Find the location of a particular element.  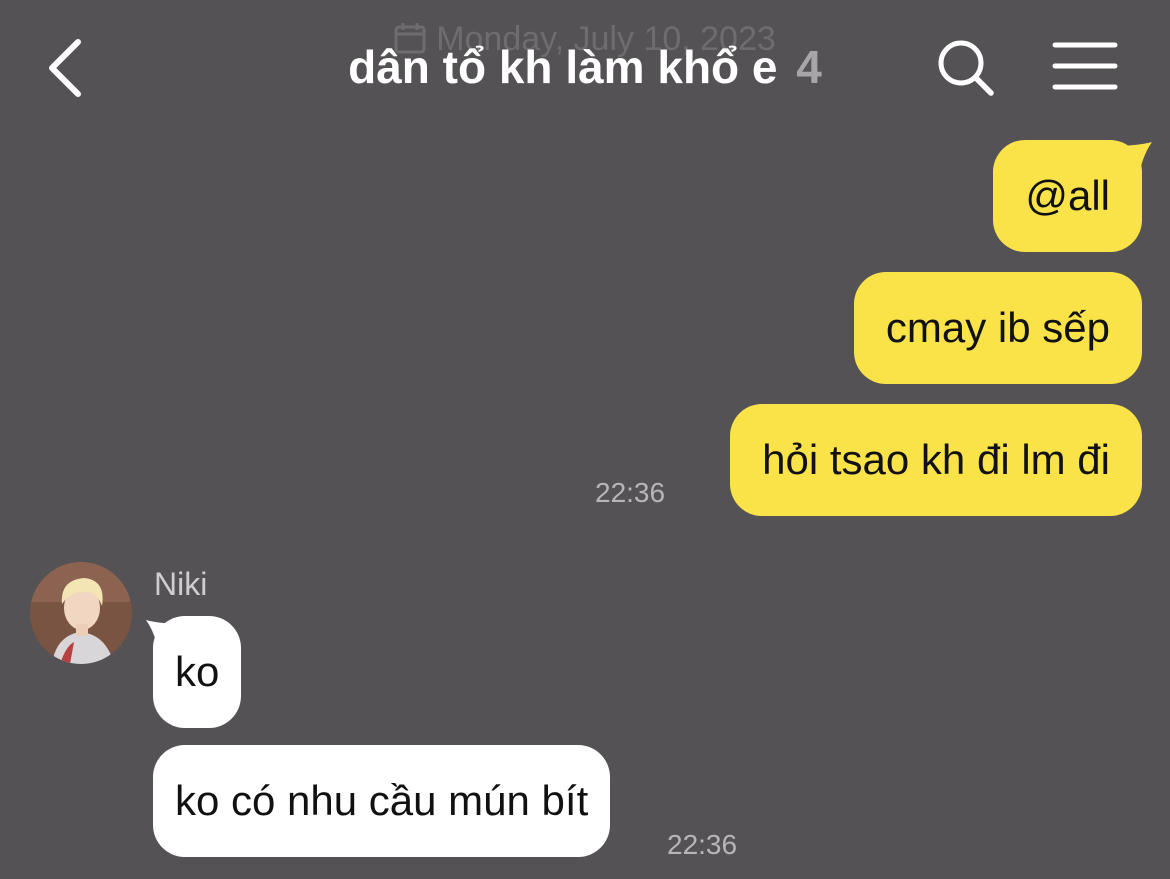

message-text: @all is located at coordinates (1067, 195).